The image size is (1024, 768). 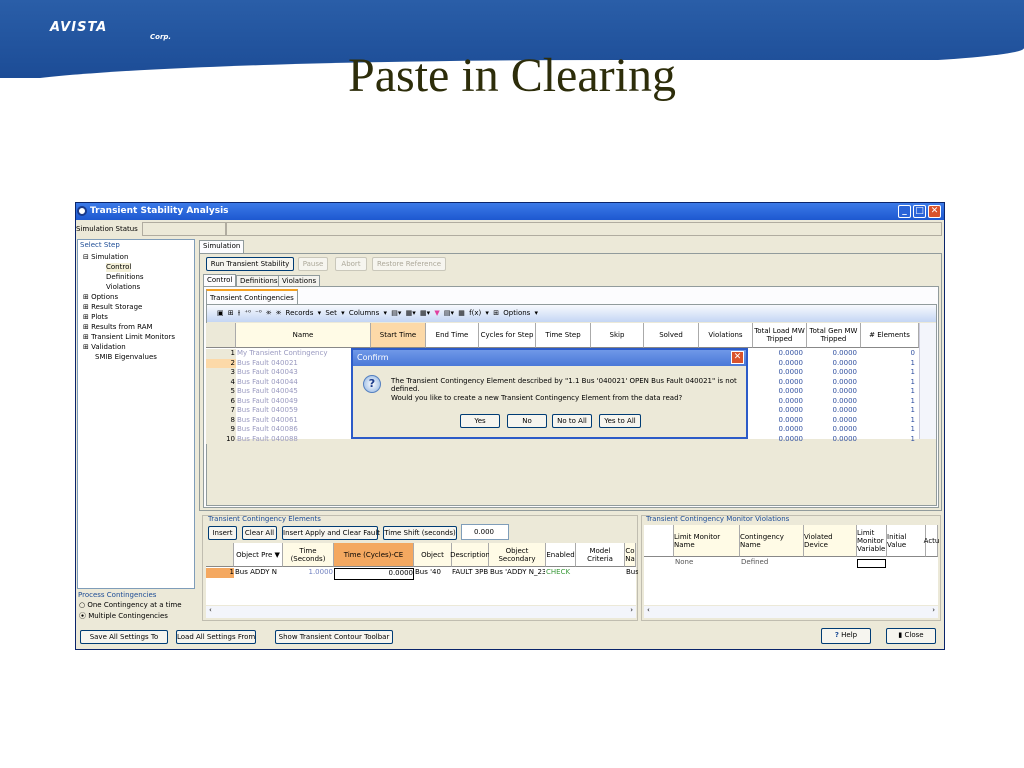 I want to click on violation-column-header: Actu, so click(x=931, y=541).